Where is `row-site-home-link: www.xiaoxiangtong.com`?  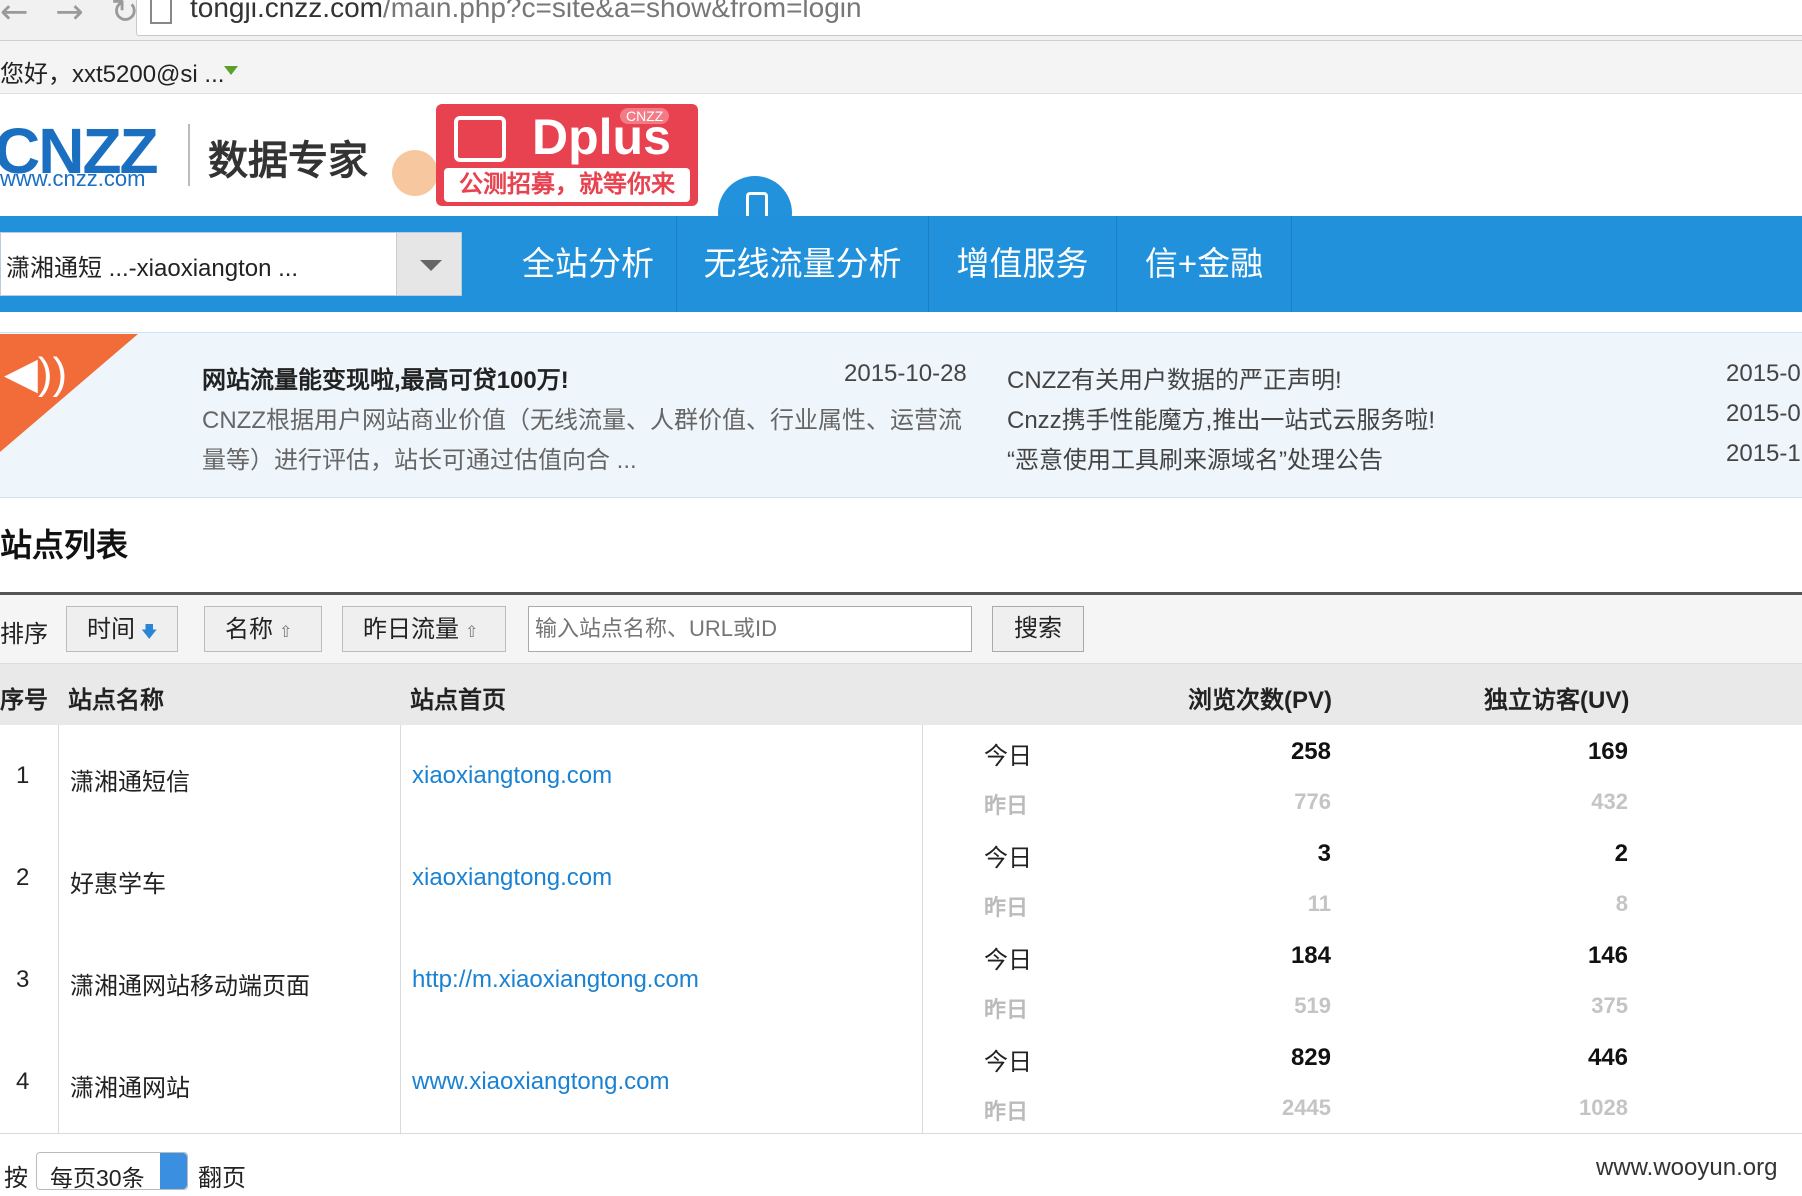
row-site-home-link: www.xiaoxiangtong.com is located at coordinates (540, 1082).